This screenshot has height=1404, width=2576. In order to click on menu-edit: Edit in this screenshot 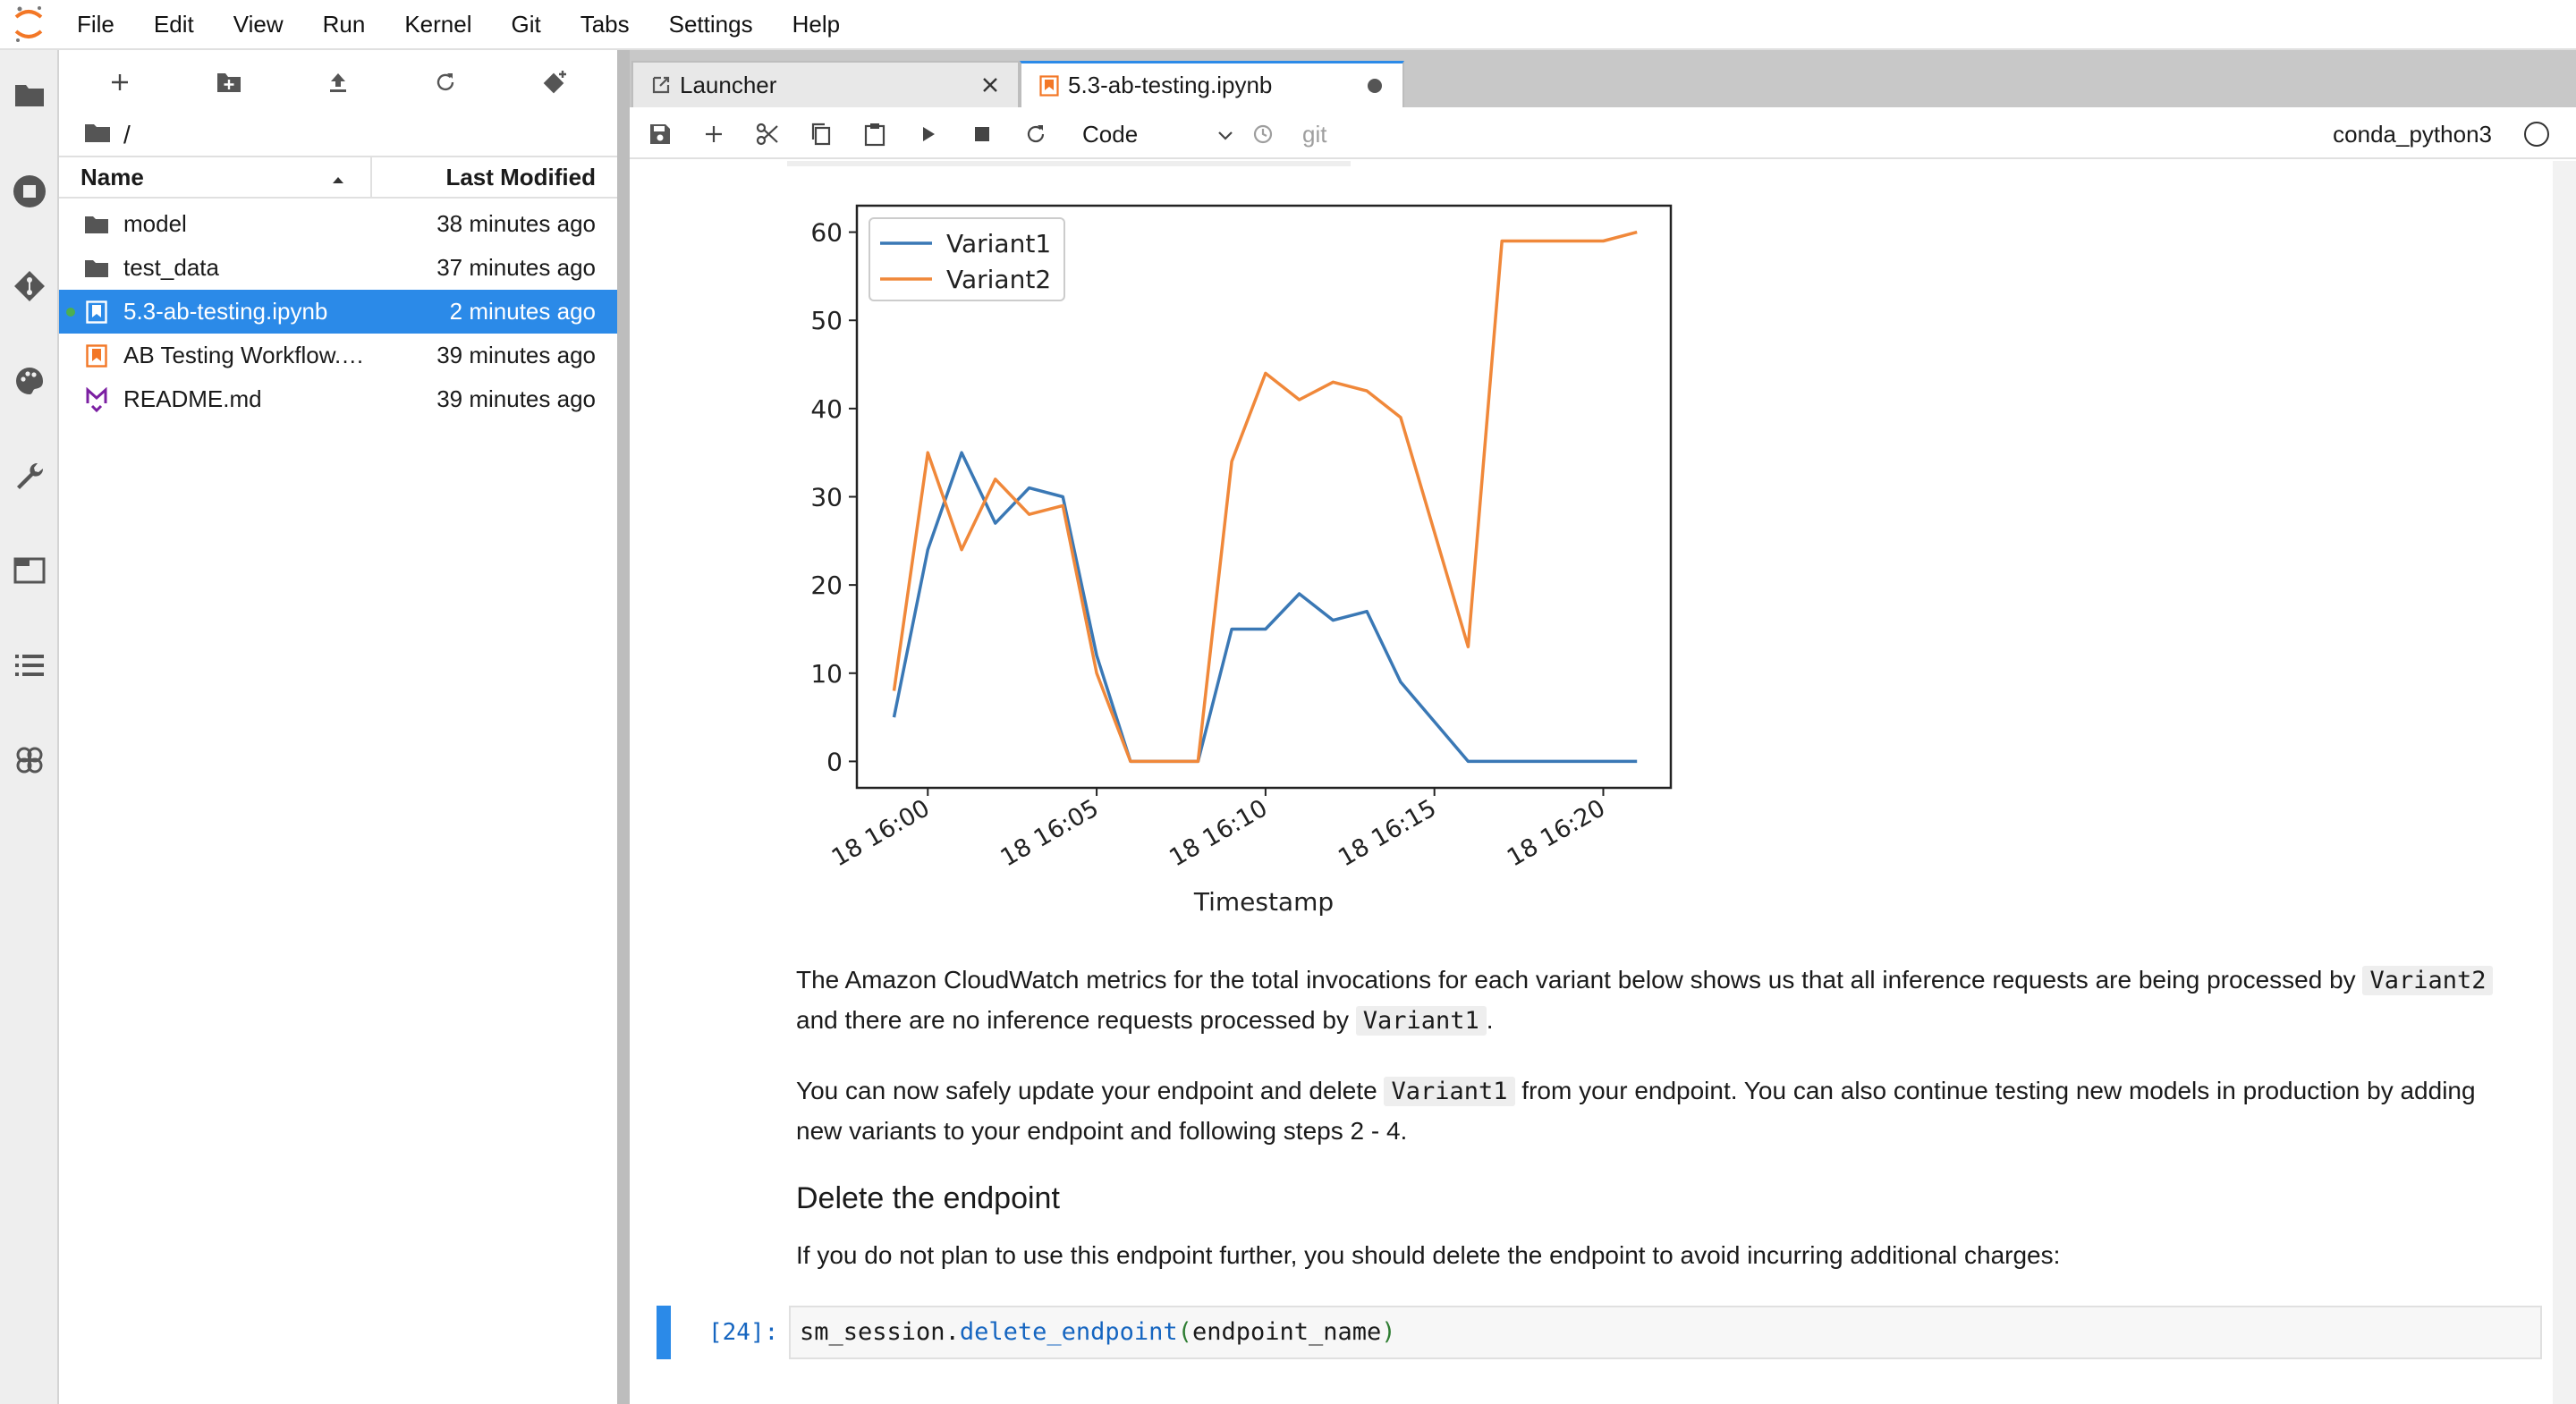, I will do `click(174, 25)`.